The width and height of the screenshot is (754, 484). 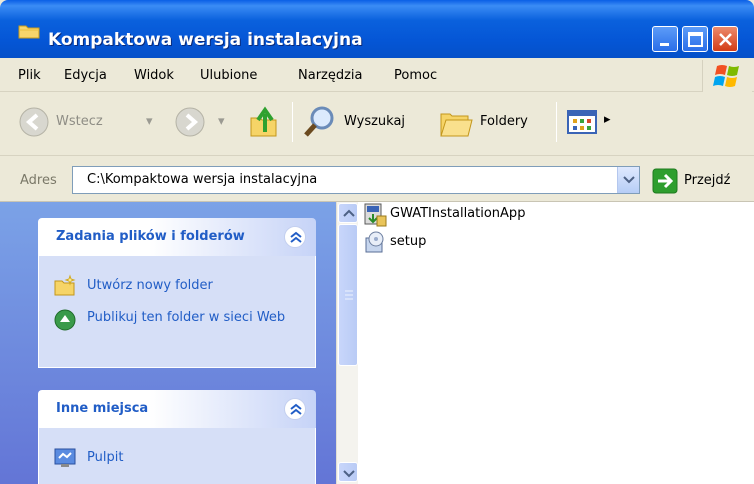 What do you see at coordinates (34, 124) in the screenshot?
I see `back-arrow-icon` at bounding box center [34, 124].